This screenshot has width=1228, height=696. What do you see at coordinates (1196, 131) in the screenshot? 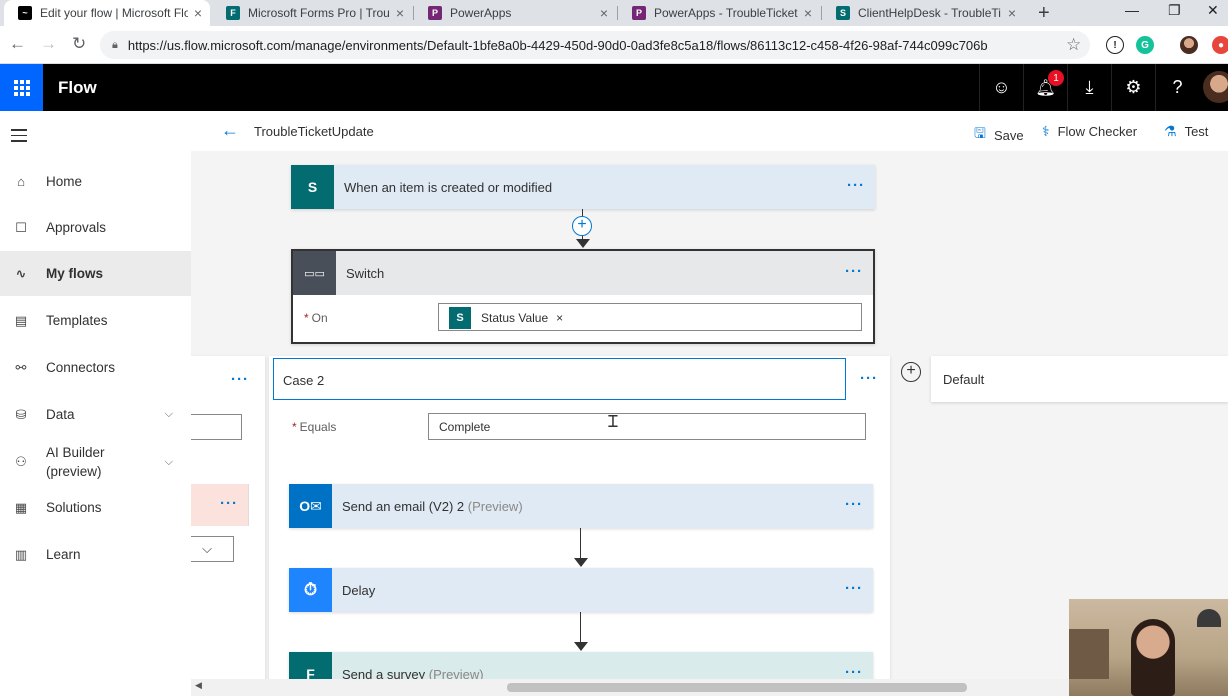
I see `test-label: Test` at bounding box center [1196, 131].